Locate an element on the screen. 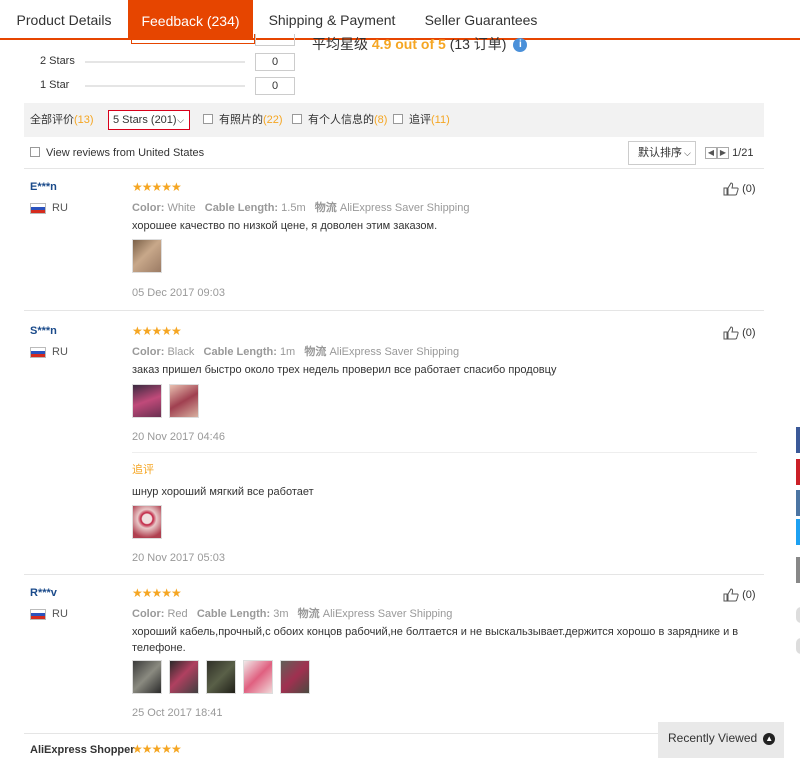 This screenshot has width=800, height=758. vk-share-icon is located at coordinates (798, 503).